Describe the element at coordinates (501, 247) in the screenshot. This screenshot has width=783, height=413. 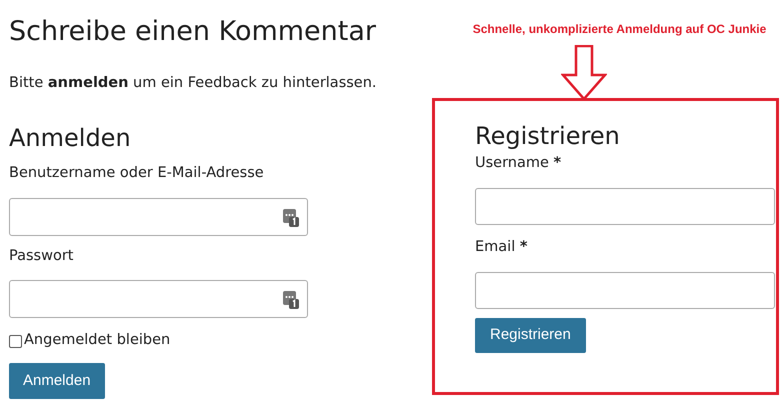
I see `field-label: Email *` at that location.